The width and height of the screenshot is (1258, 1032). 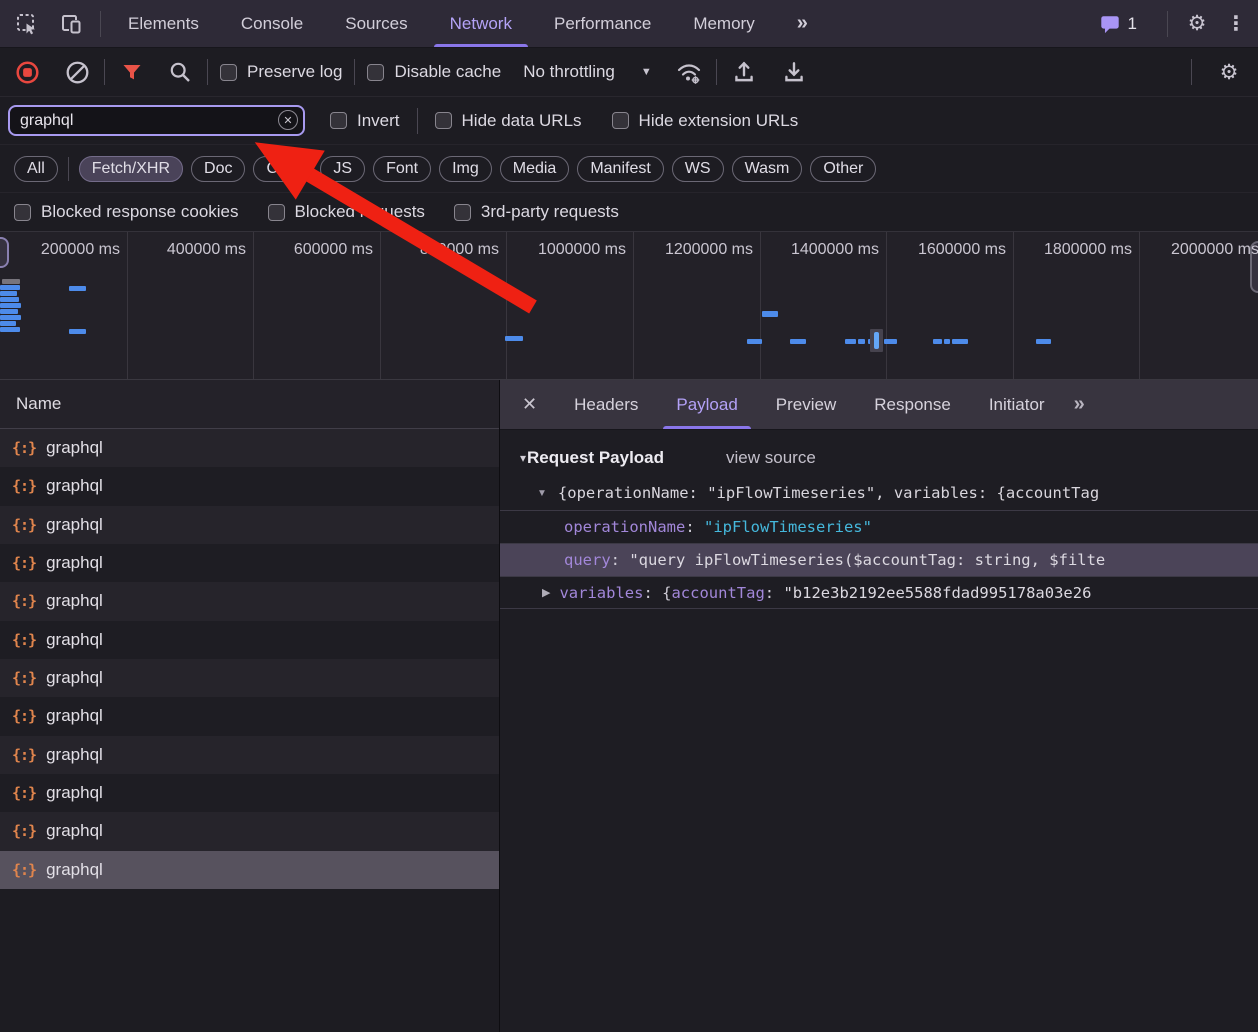 What do you see at coordinates (1017, 404) in the screenshot?
I see `details-tab-initiator: Initiator` at bounding box center [1017, 404].